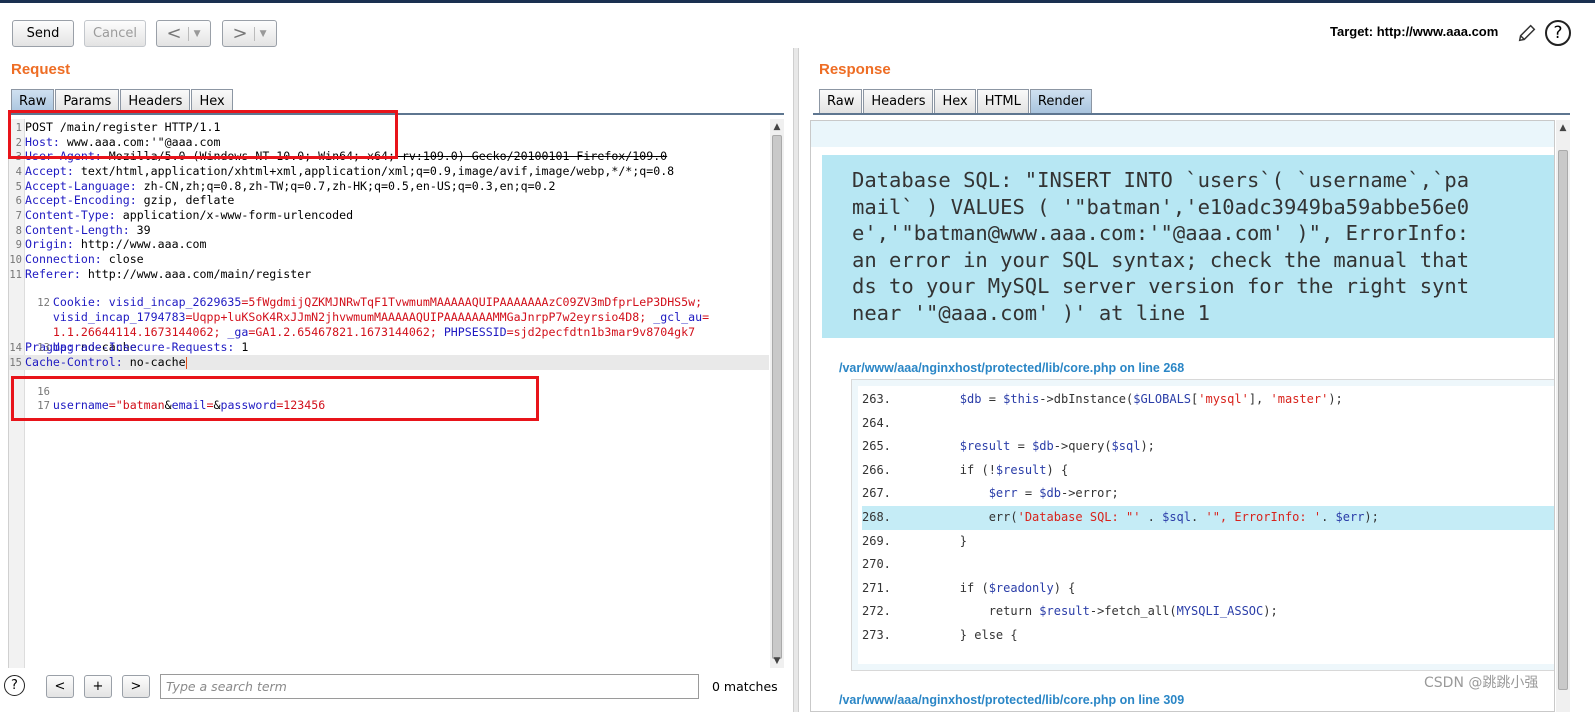 Image resolution: width=1595 pixels, height=712 pixels. What do you see at coordinates (1563, 420) in the screenshot?
I see `response-scroll-thumb` at bounding box center [1563, 420].